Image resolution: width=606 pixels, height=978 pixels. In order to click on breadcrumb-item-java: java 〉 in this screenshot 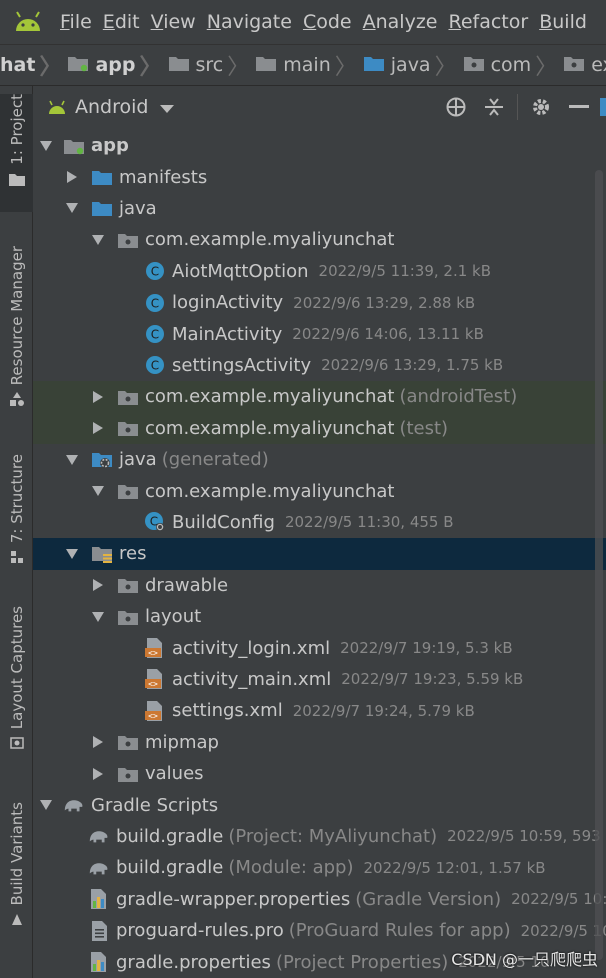, I will do `click(413, 65)`.